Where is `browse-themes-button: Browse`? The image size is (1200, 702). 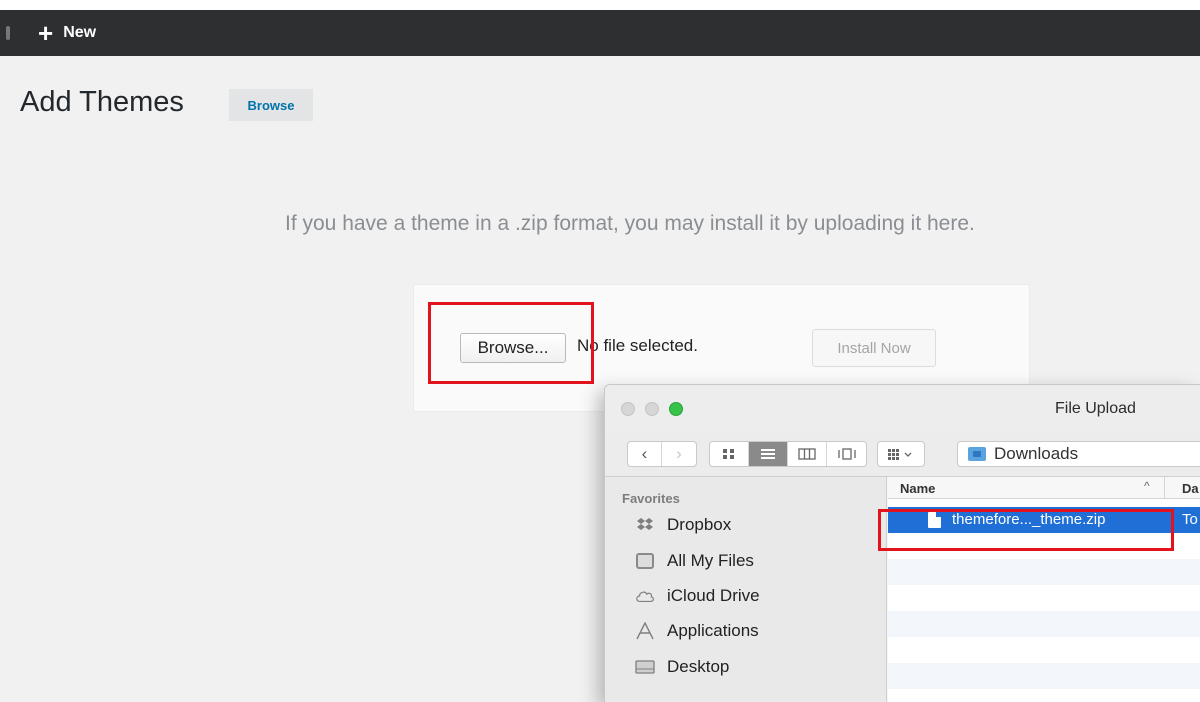 browse-themes-button: Browse is located at coordinates (271, 105).